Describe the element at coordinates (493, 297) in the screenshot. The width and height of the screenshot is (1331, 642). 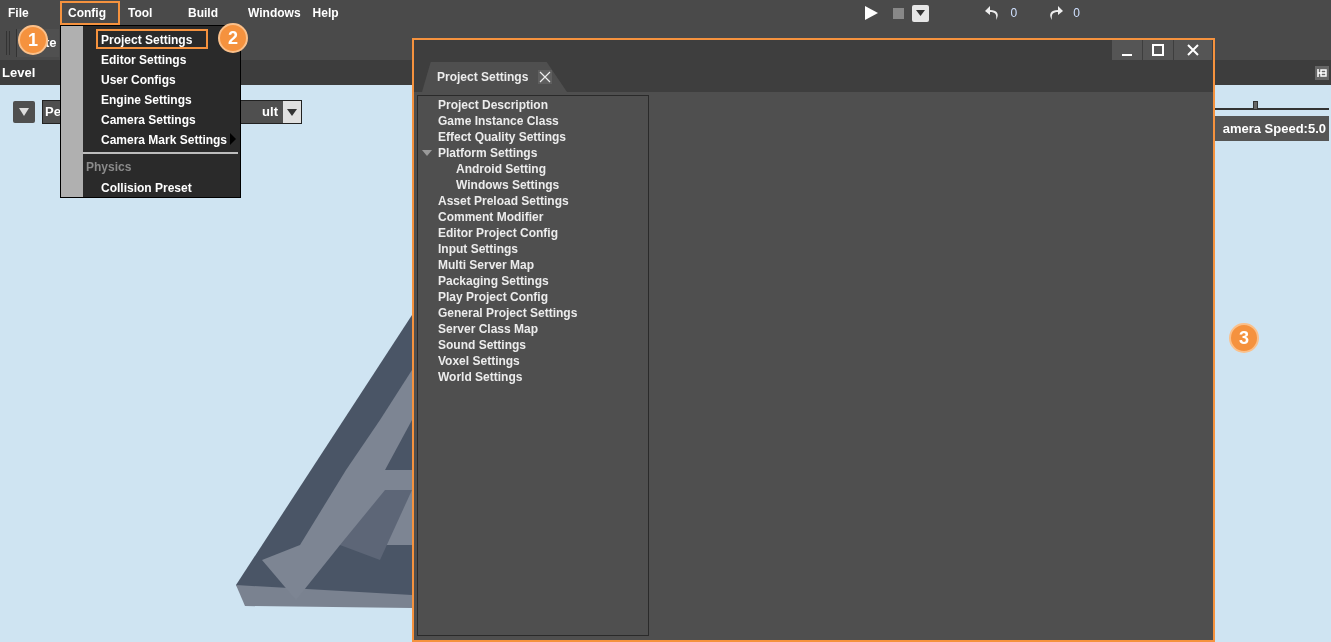
I see `tree-item: Play Project Config` at that location.